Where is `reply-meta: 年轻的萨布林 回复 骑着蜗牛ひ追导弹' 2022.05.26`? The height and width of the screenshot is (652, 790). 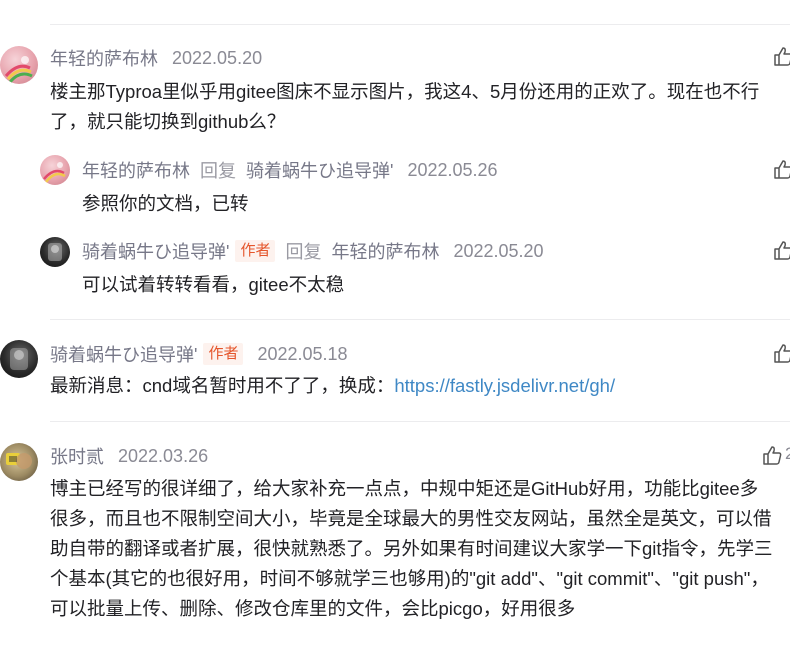
reply-meta: 年轻的萨布林 回复 骑着蜗牛ひ追导弹' 2022.05.26 is located at coordinates (290, 170).